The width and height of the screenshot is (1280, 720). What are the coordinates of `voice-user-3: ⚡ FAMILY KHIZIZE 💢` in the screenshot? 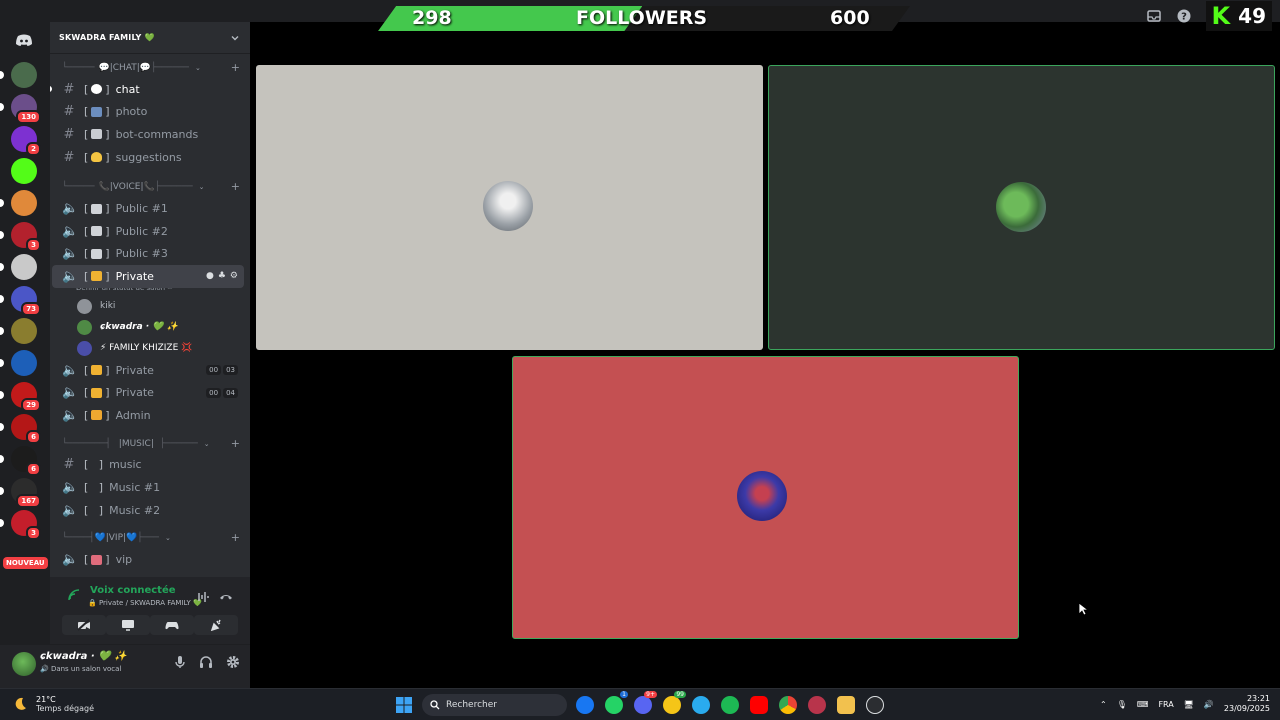 It's located at (150, 348).